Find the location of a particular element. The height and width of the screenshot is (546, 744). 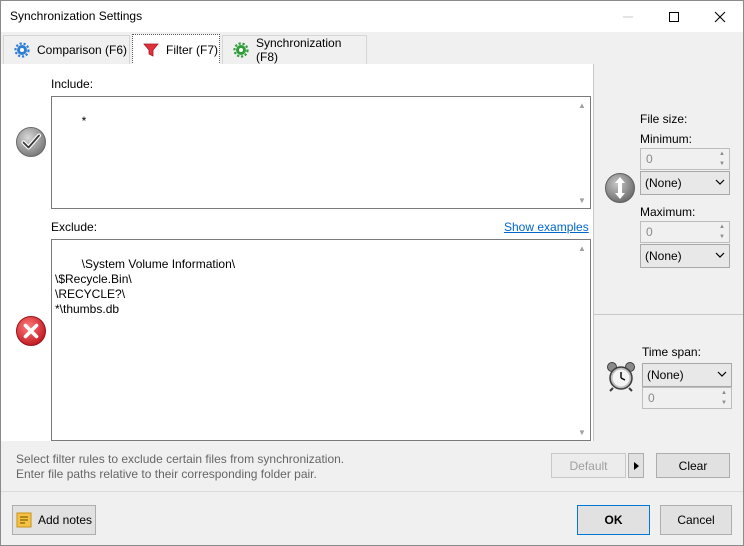

dialog-footer: Add notes OK Cancel is located at coordinates (372, 518).